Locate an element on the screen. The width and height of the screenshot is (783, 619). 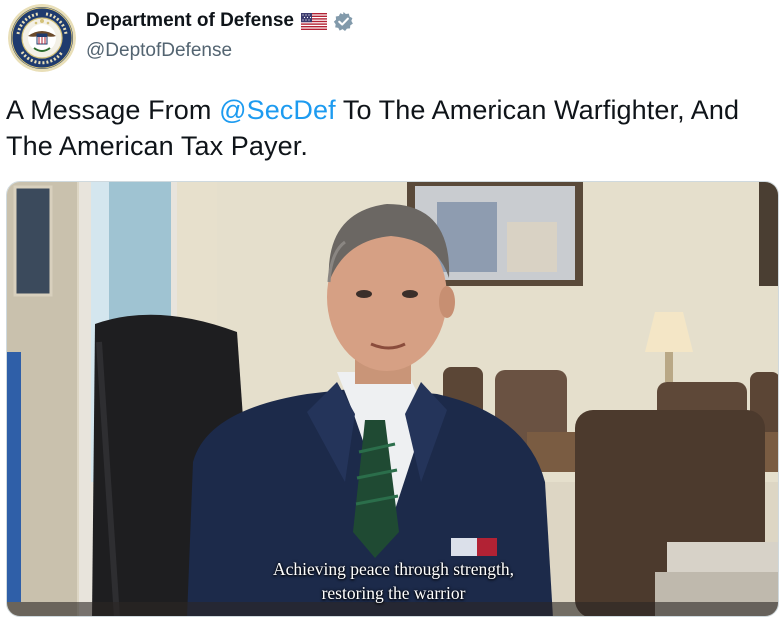
department-of-defense-seal-icon is located at coordinates (42, 38).